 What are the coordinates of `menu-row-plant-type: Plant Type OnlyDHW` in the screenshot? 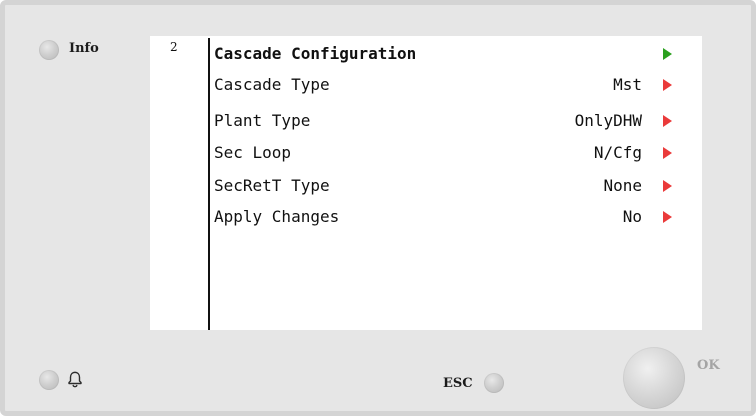 It's located at (443, 121).